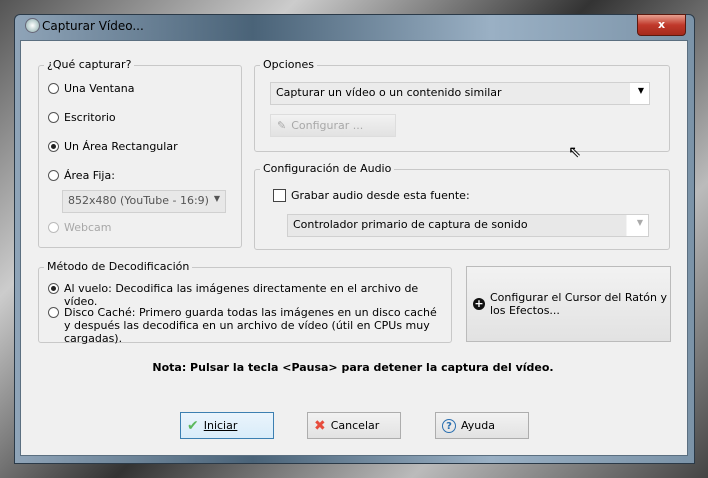 This screenshot has width=708, height=478. Describe the element at coordinates (462, 209) in the screenshot. I see `audio-group` at that location.